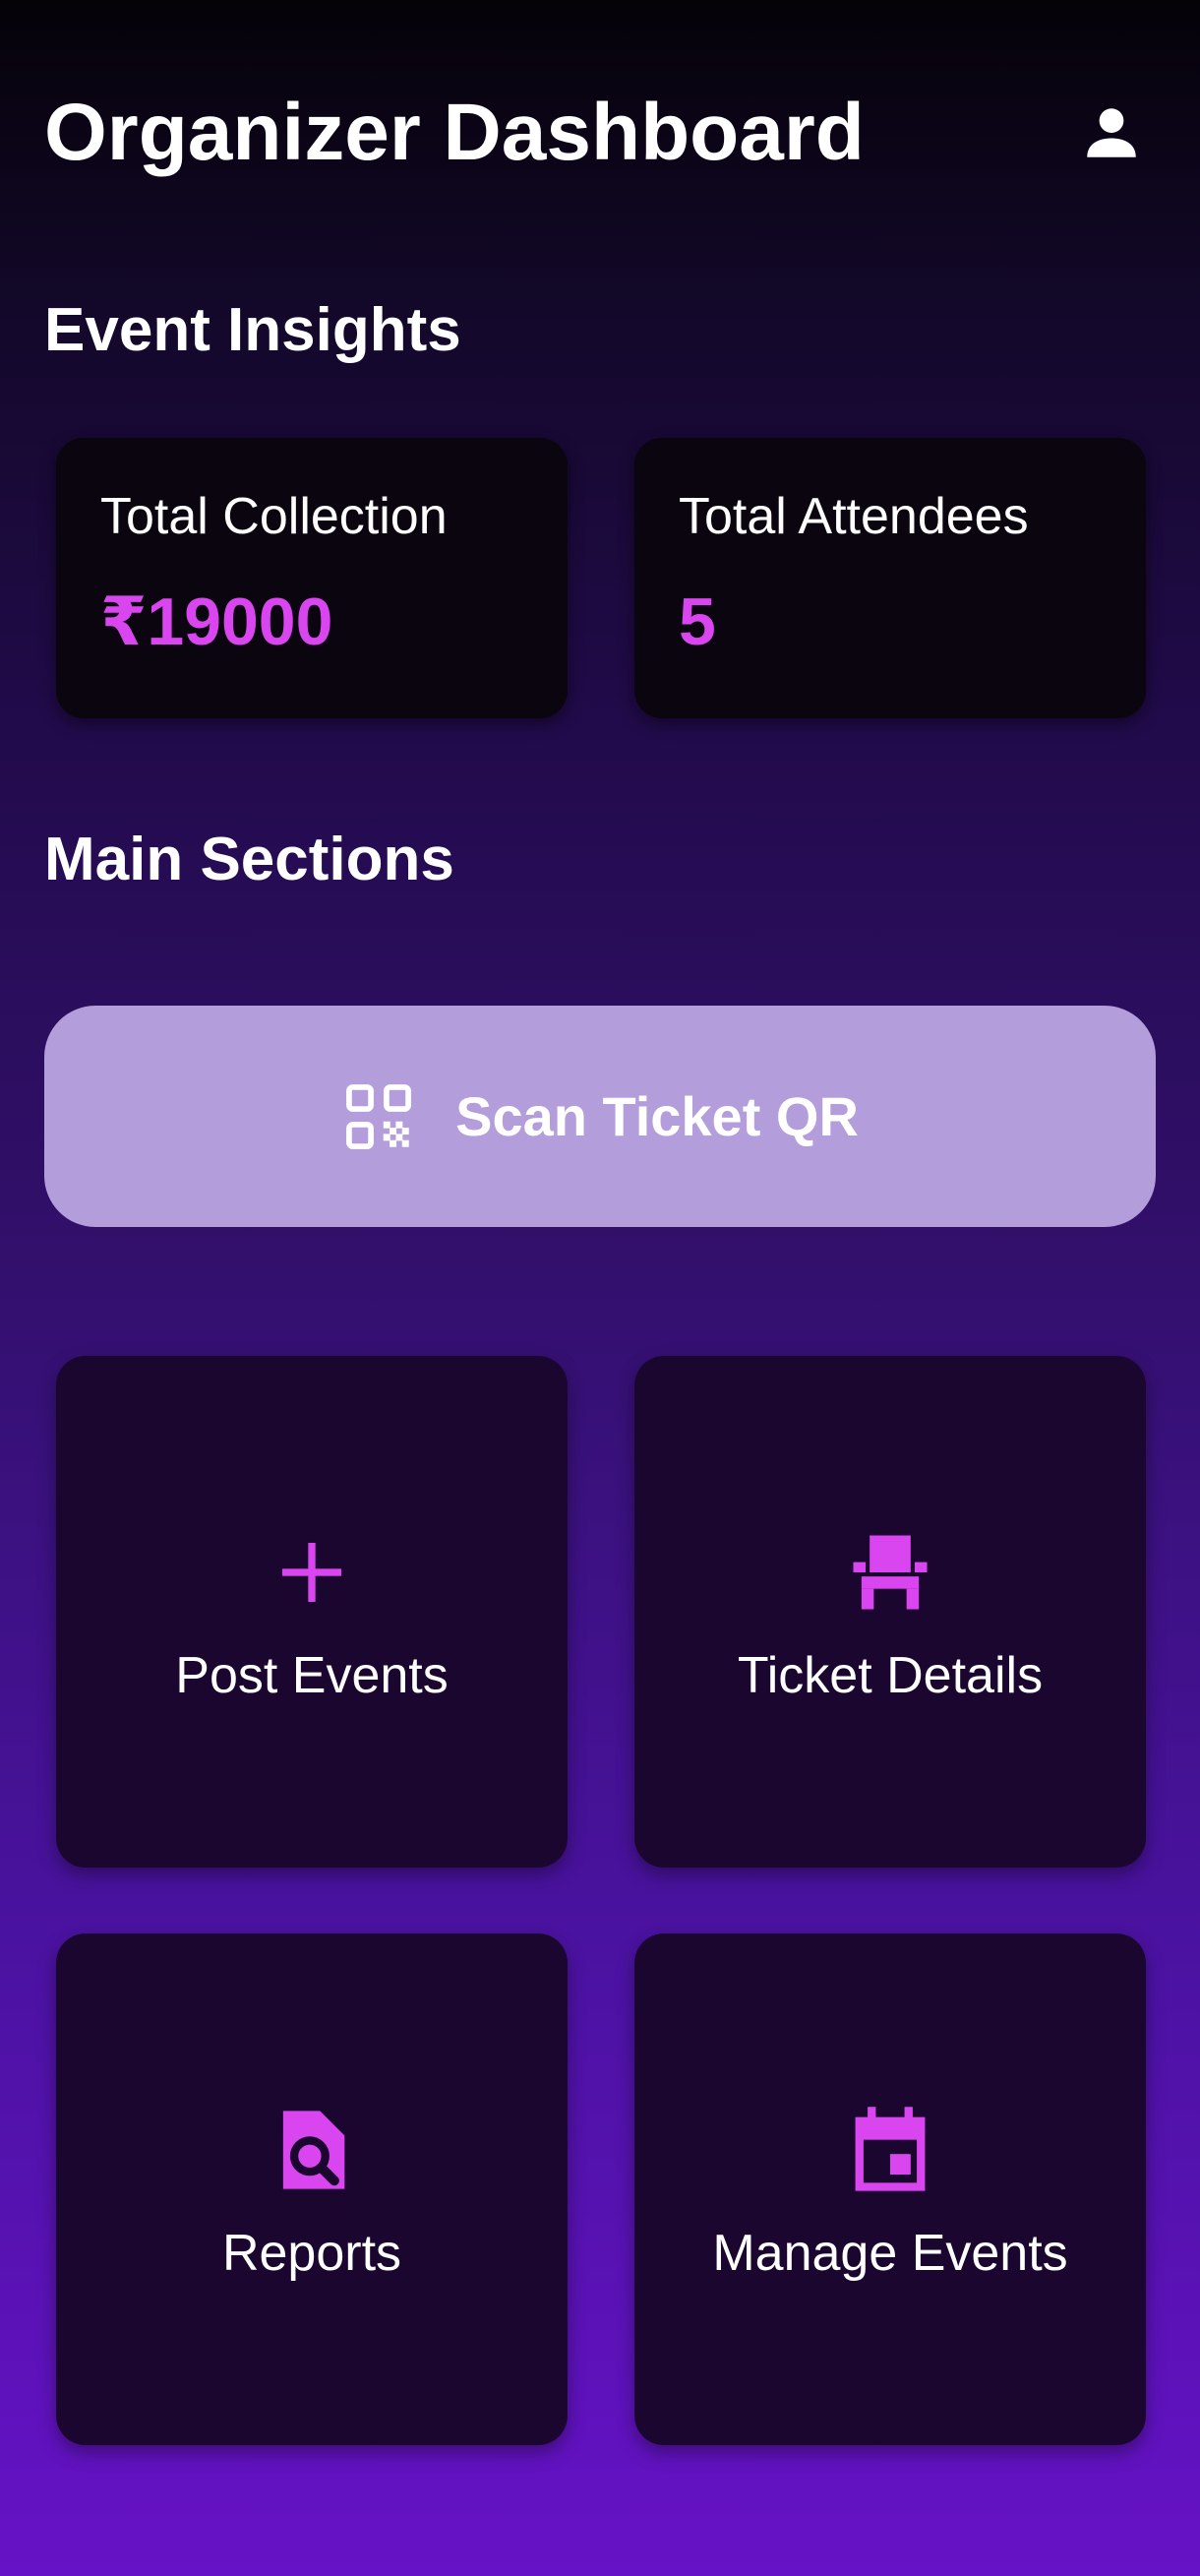 The width and height of the screenshot is (1200, 2576). I want to click on reports-tile: Reports, so click(312, 2189).